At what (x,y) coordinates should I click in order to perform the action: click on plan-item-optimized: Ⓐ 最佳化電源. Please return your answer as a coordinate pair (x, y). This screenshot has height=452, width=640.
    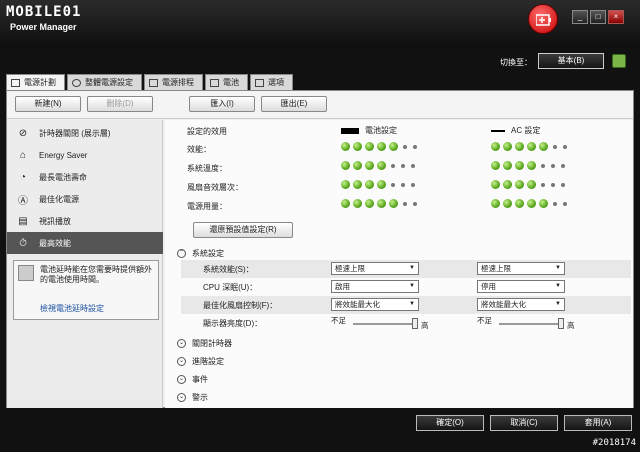
    Looking at the image, I should click on (85, 199).